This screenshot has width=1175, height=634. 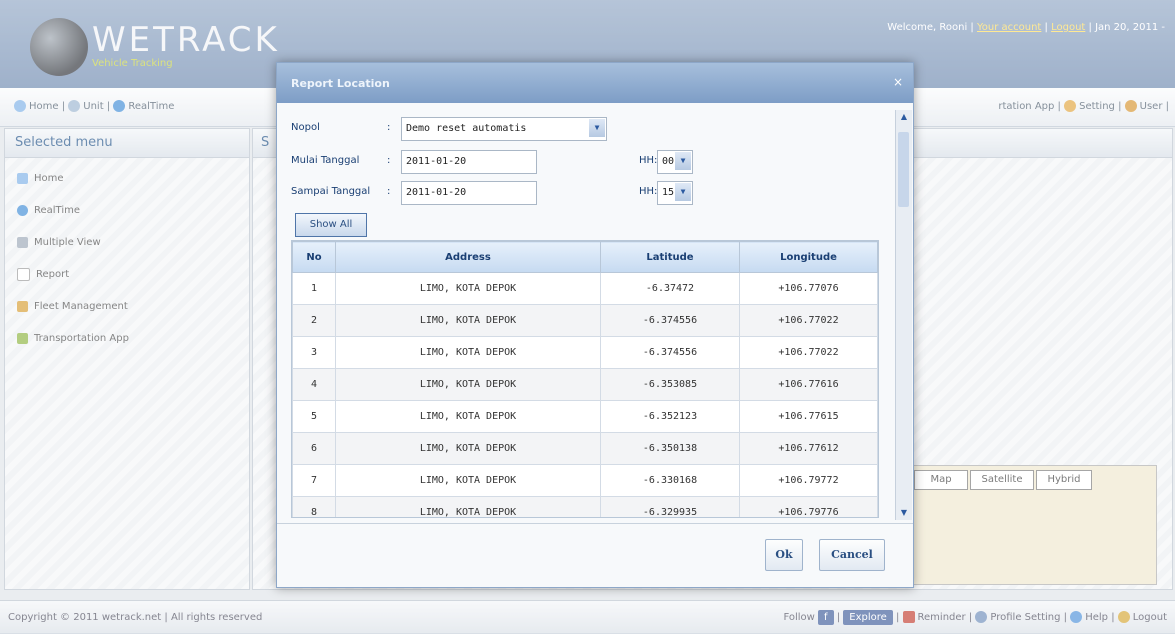 What do you see at coordinates (903, 169) in the screenshot?
I see `scroll-thumb` at bounding box center [903, 169].